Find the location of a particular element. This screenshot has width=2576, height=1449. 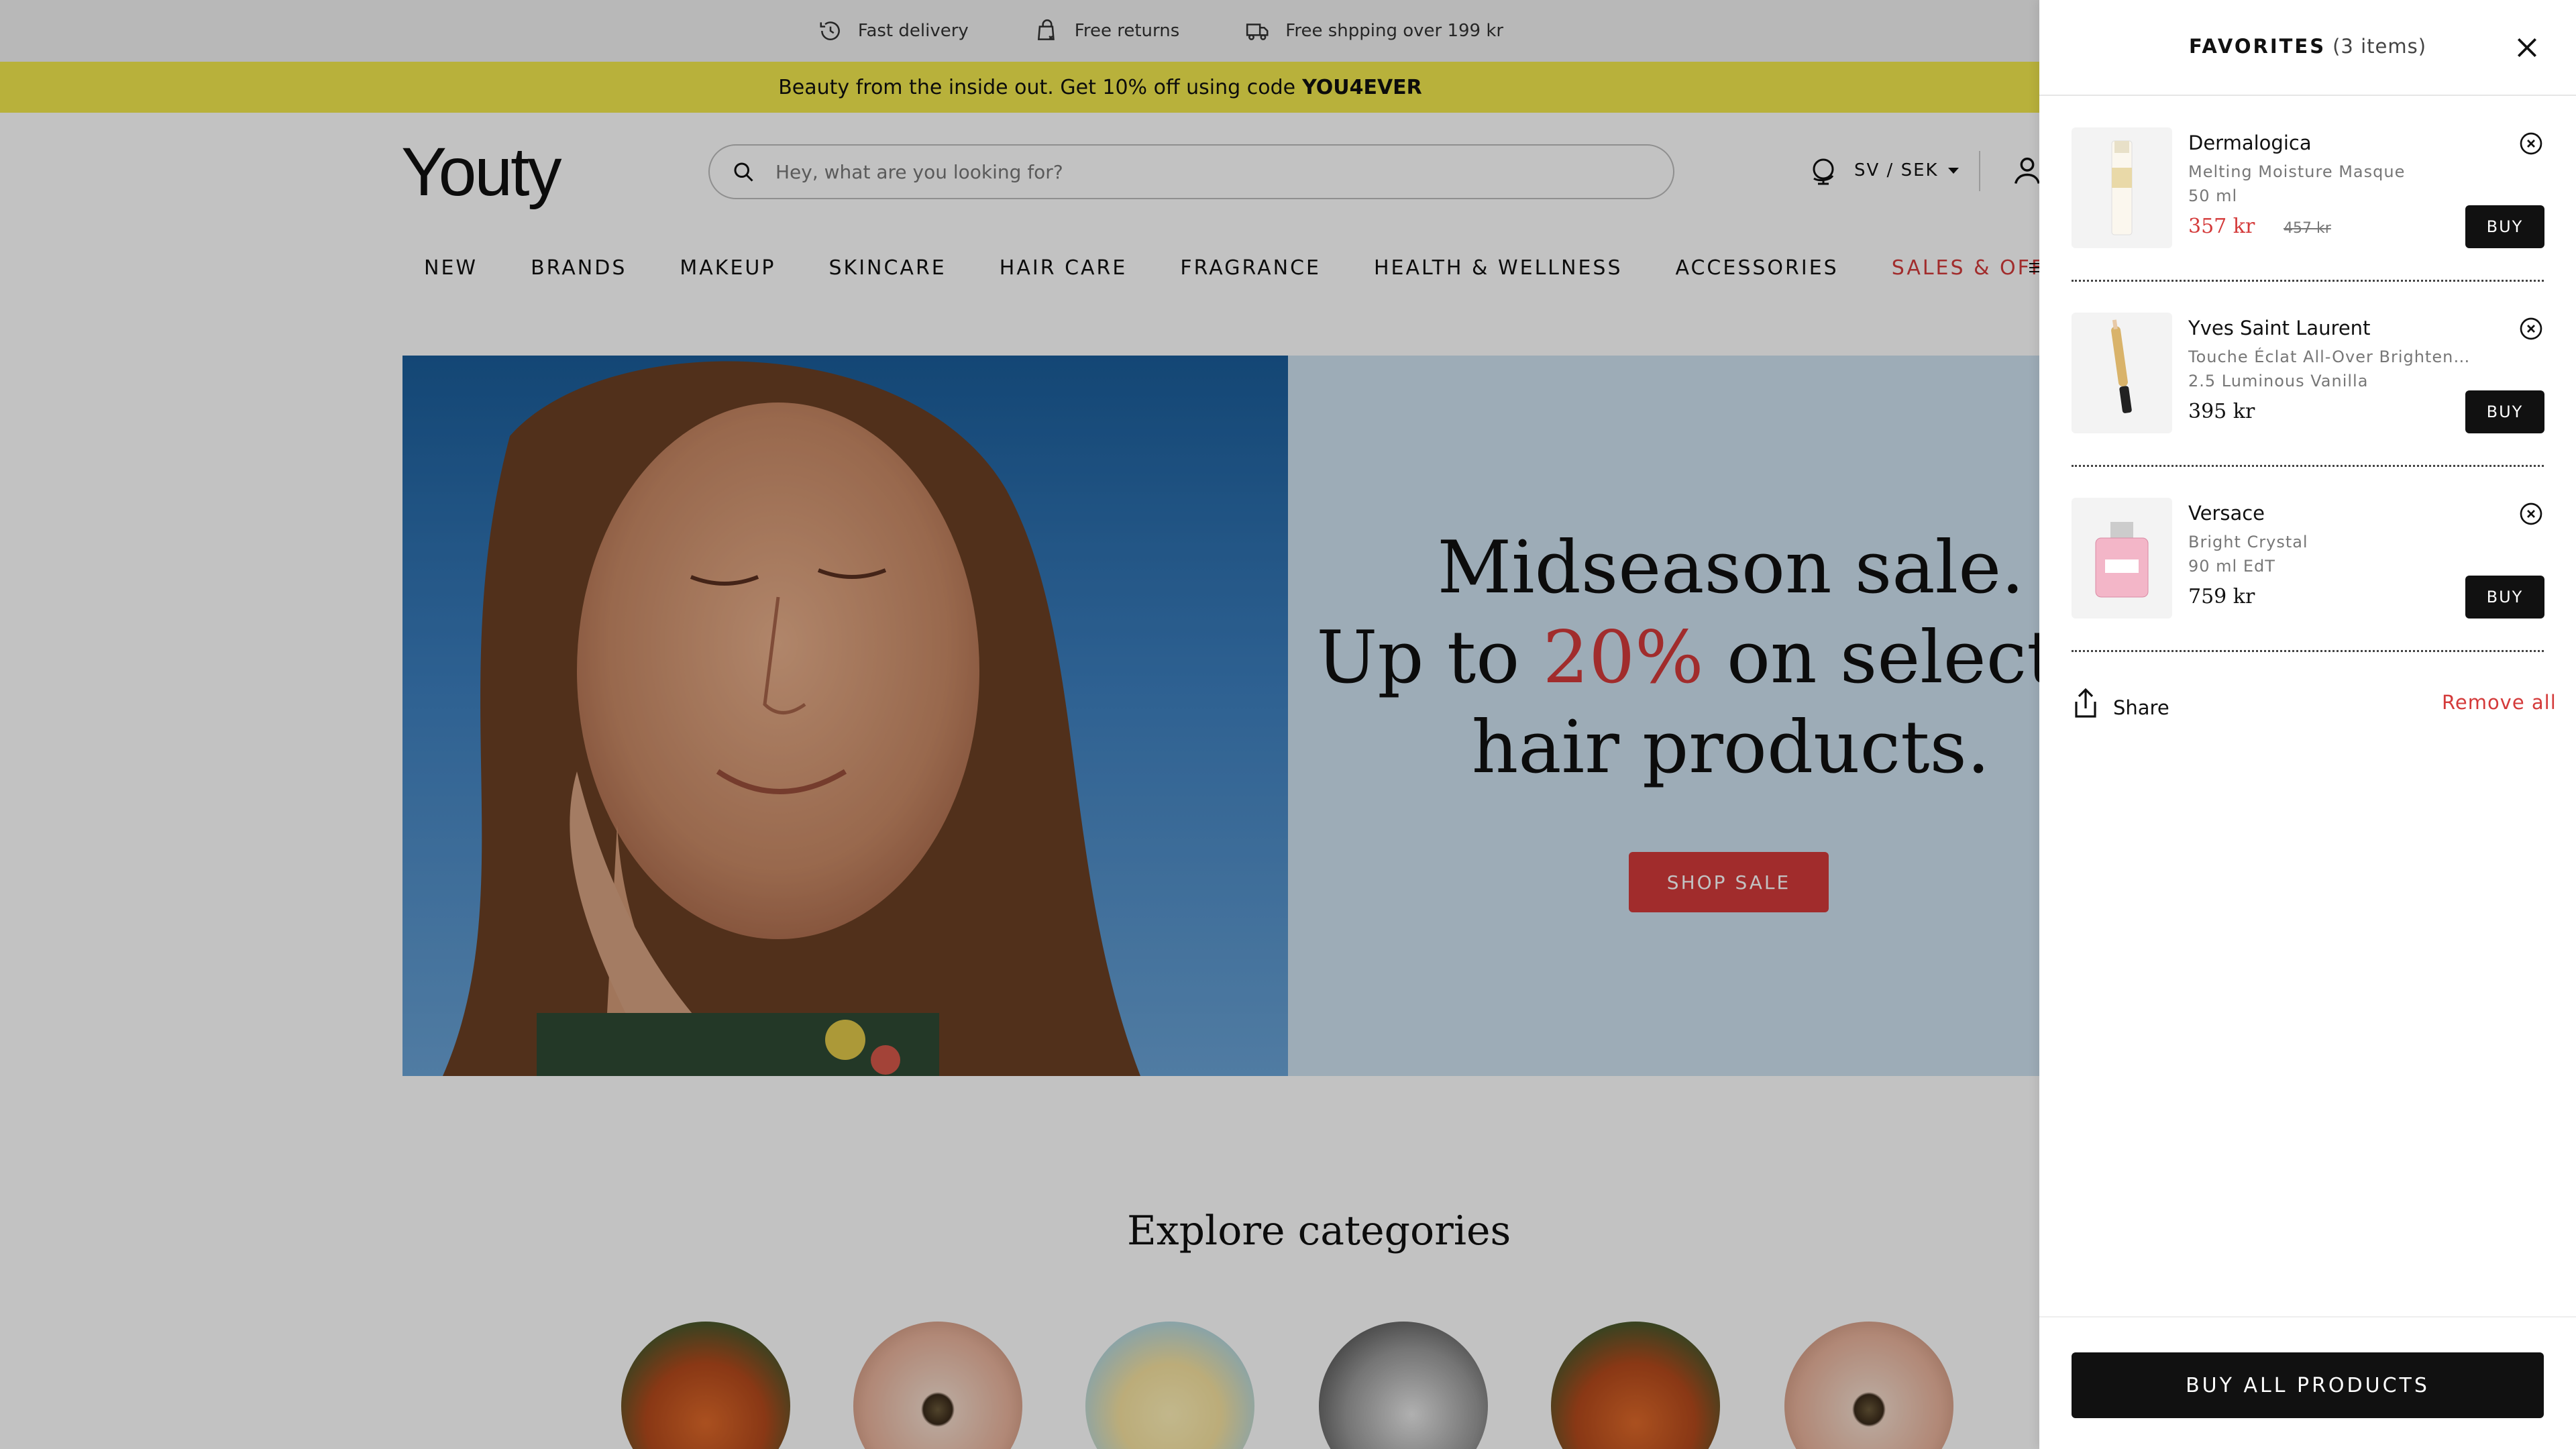

drawer-title: FAVORITES (3 items) is located at coordinates (2307, 46).